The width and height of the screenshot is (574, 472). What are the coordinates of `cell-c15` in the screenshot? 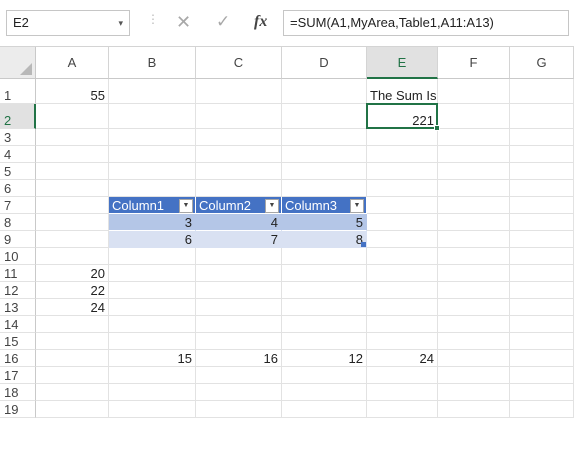 It's located at (239, 341).